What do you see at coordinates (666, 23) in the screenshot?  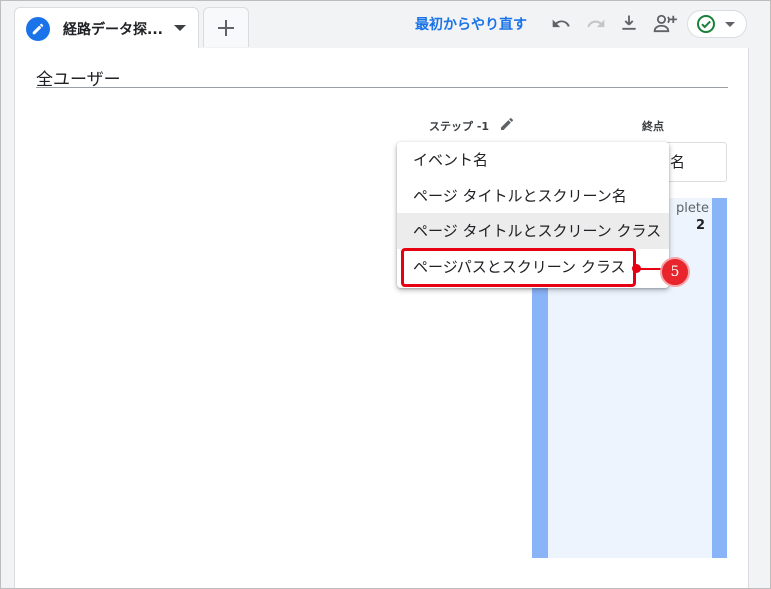 I see `share-user-icon` at bounding box center [666, 23].